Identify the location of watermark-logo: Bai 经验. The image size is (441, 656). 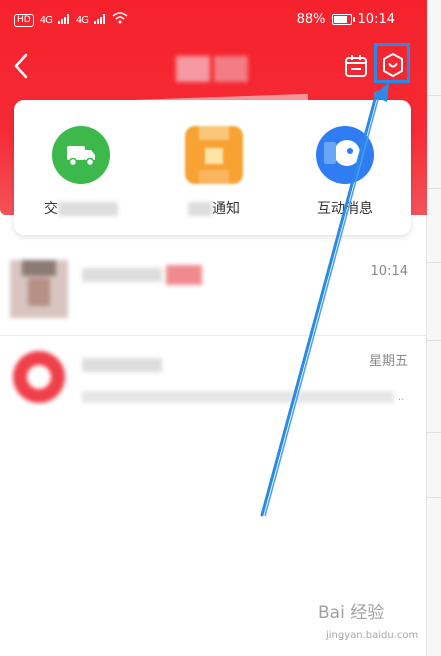
(351, 613).